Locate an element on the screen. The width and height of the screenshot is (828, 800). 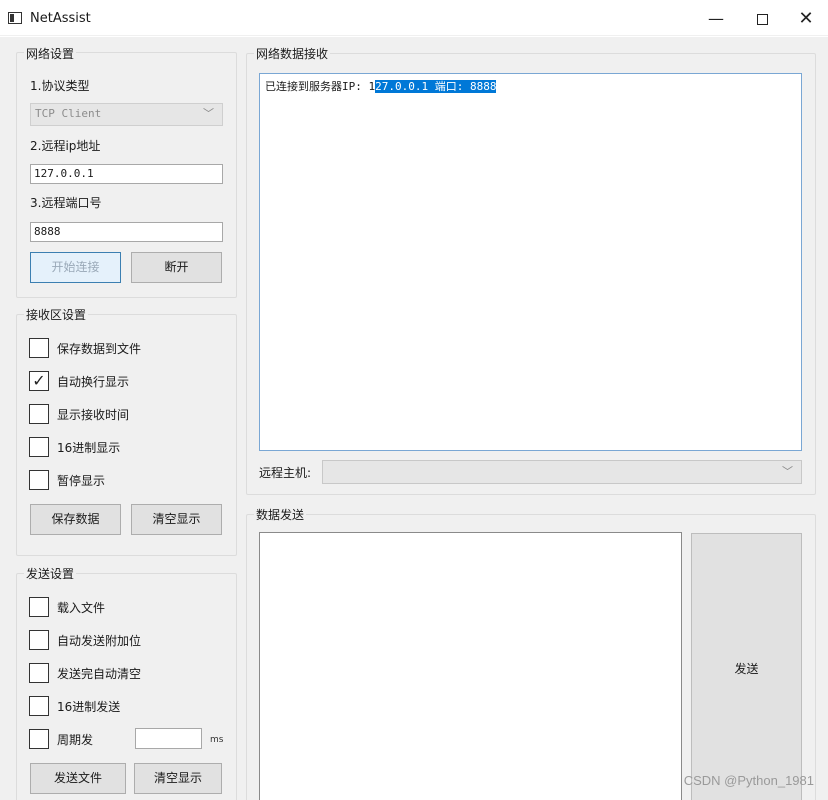
received-text: 已连接到服务器IP: 1 is located at coordinates (320, 86).